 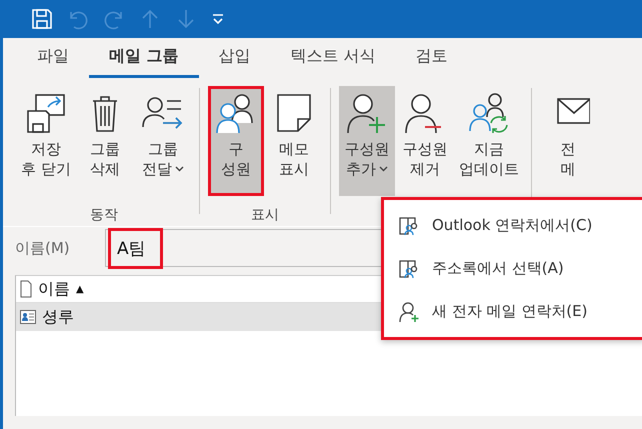 What do you see at coordinates (488, 113) in the screenshot?
I see `people-refresh-icon` at bounding box center [488, 113].